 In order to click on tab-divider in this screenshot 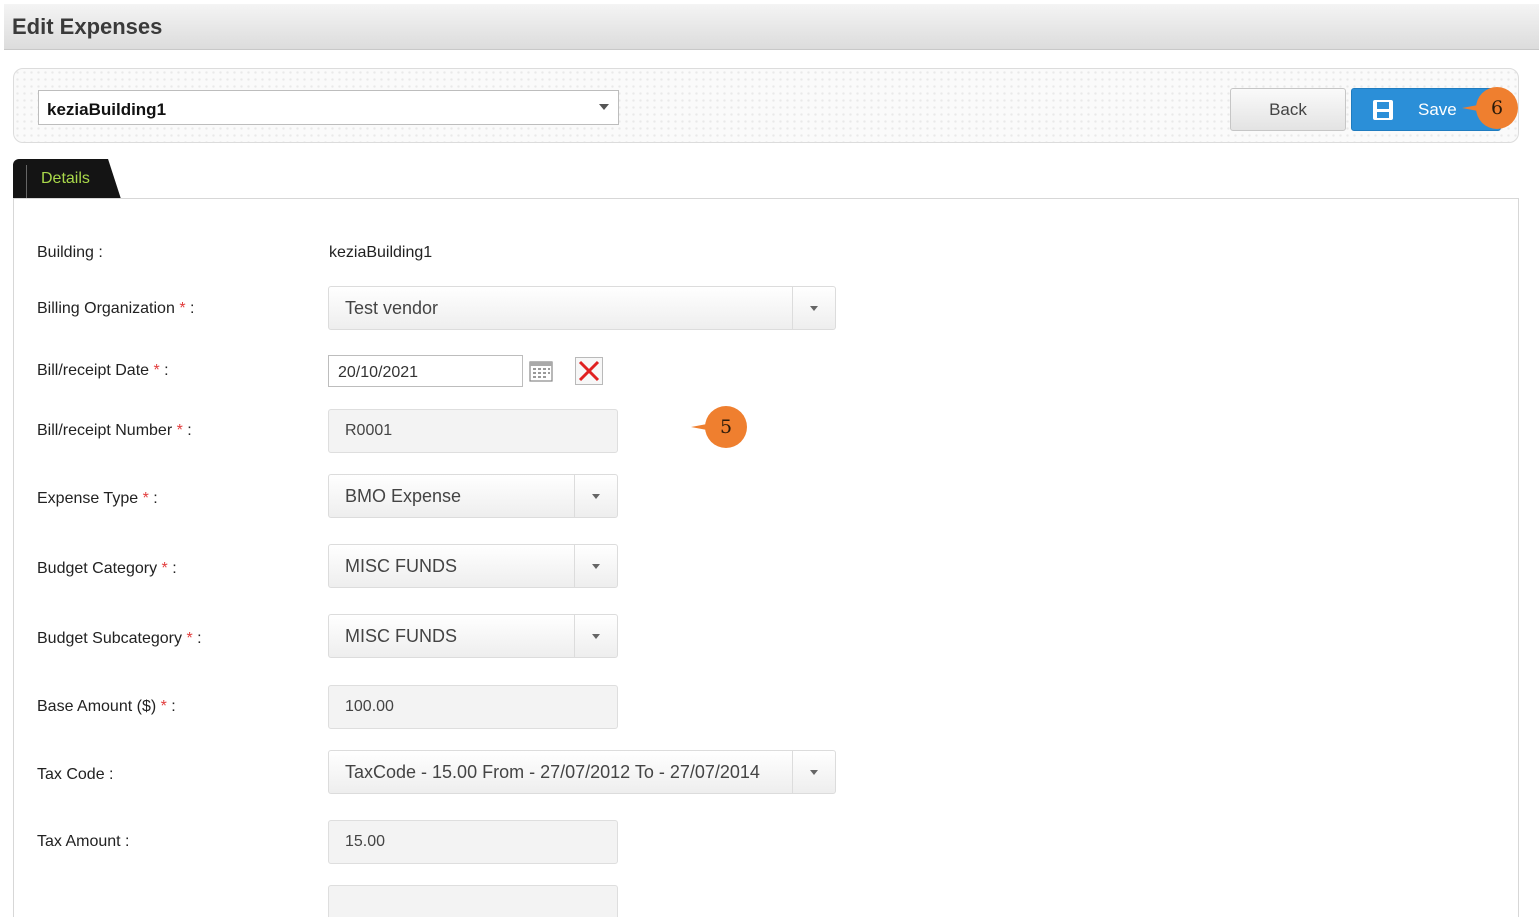, I will do `click(26, 182)`.